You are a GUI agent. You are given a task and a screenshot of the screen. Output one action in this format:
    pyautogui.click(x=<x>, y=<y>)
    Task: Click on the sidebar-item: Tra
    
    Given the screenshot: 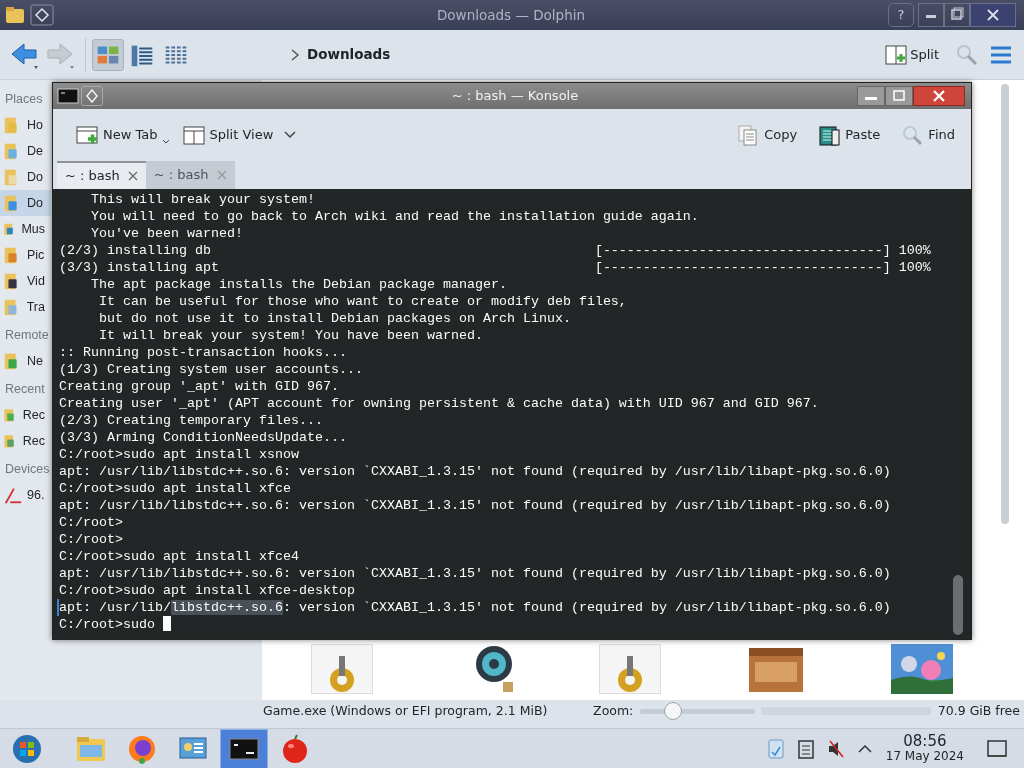 What is the action you would take?
    pyautogui.click(x=25, y=307)
    